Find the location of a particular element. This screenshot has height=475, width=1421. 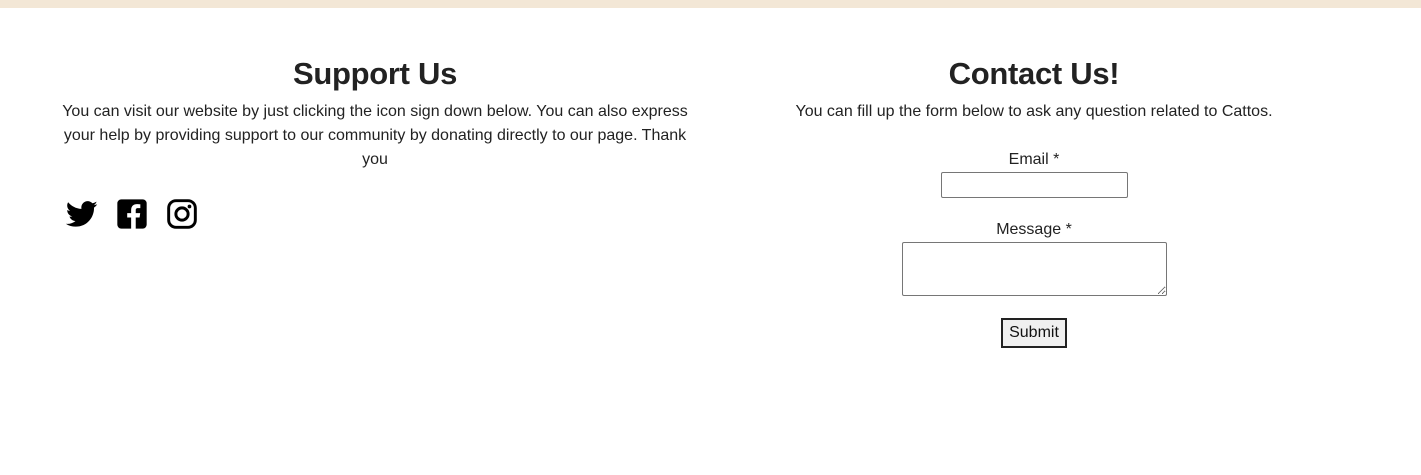

twitter-icon is located at coordinates (82, 214).